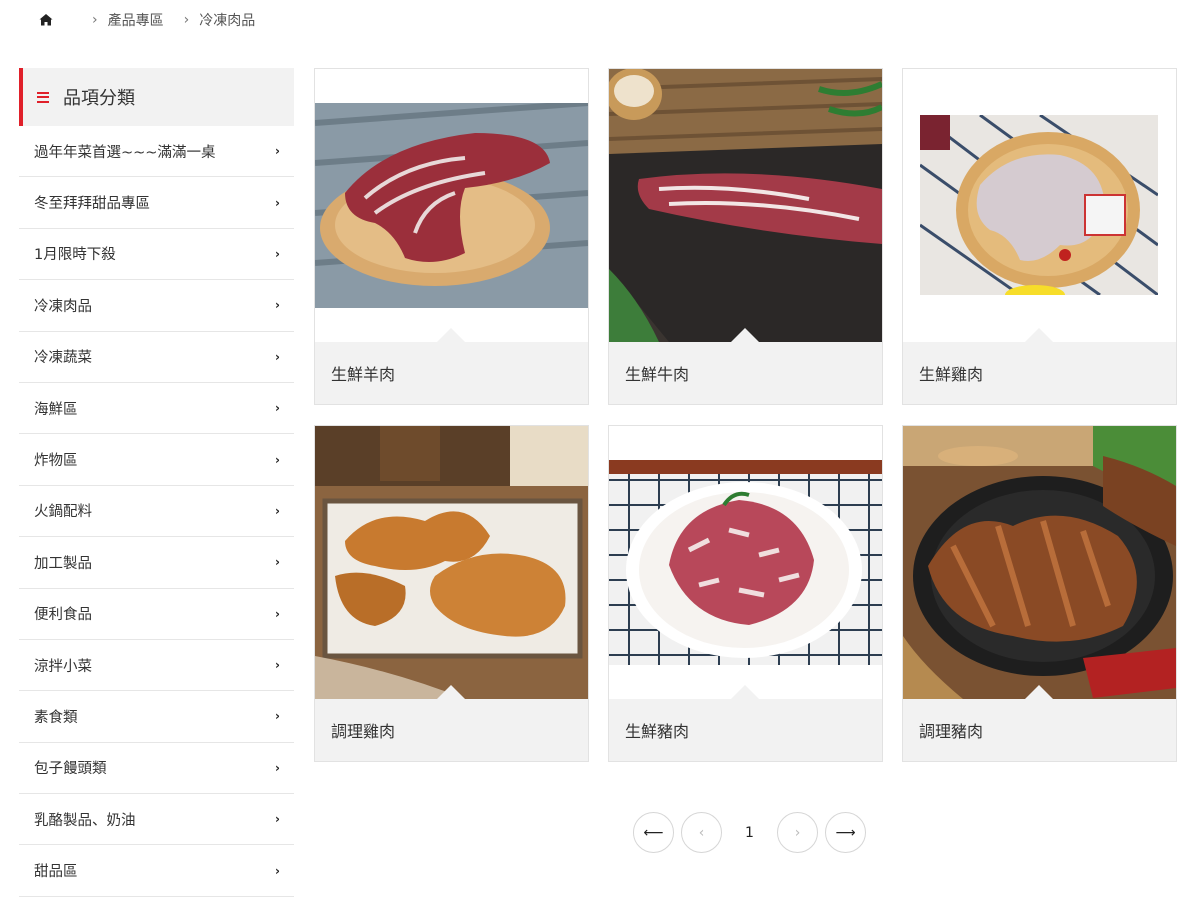 The height and width of the screenshot is (906, 1200). I want to click on sidebar-category-item: 冬至拜拜甜品專區 ›, so click(156, 203).